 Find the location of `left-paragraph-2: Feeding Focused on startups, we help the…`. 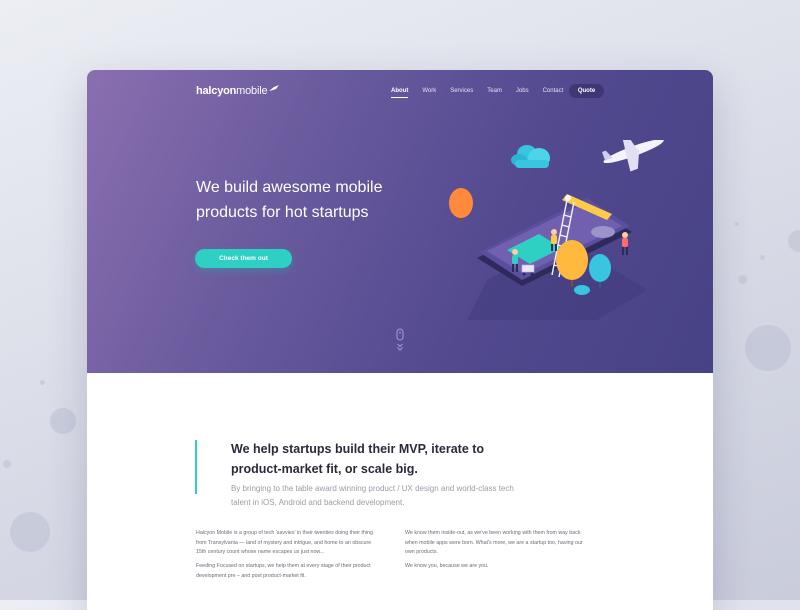

left-paragraph-2: Feeding Focused on startups, we help the… is located at coordinates (298, 571).